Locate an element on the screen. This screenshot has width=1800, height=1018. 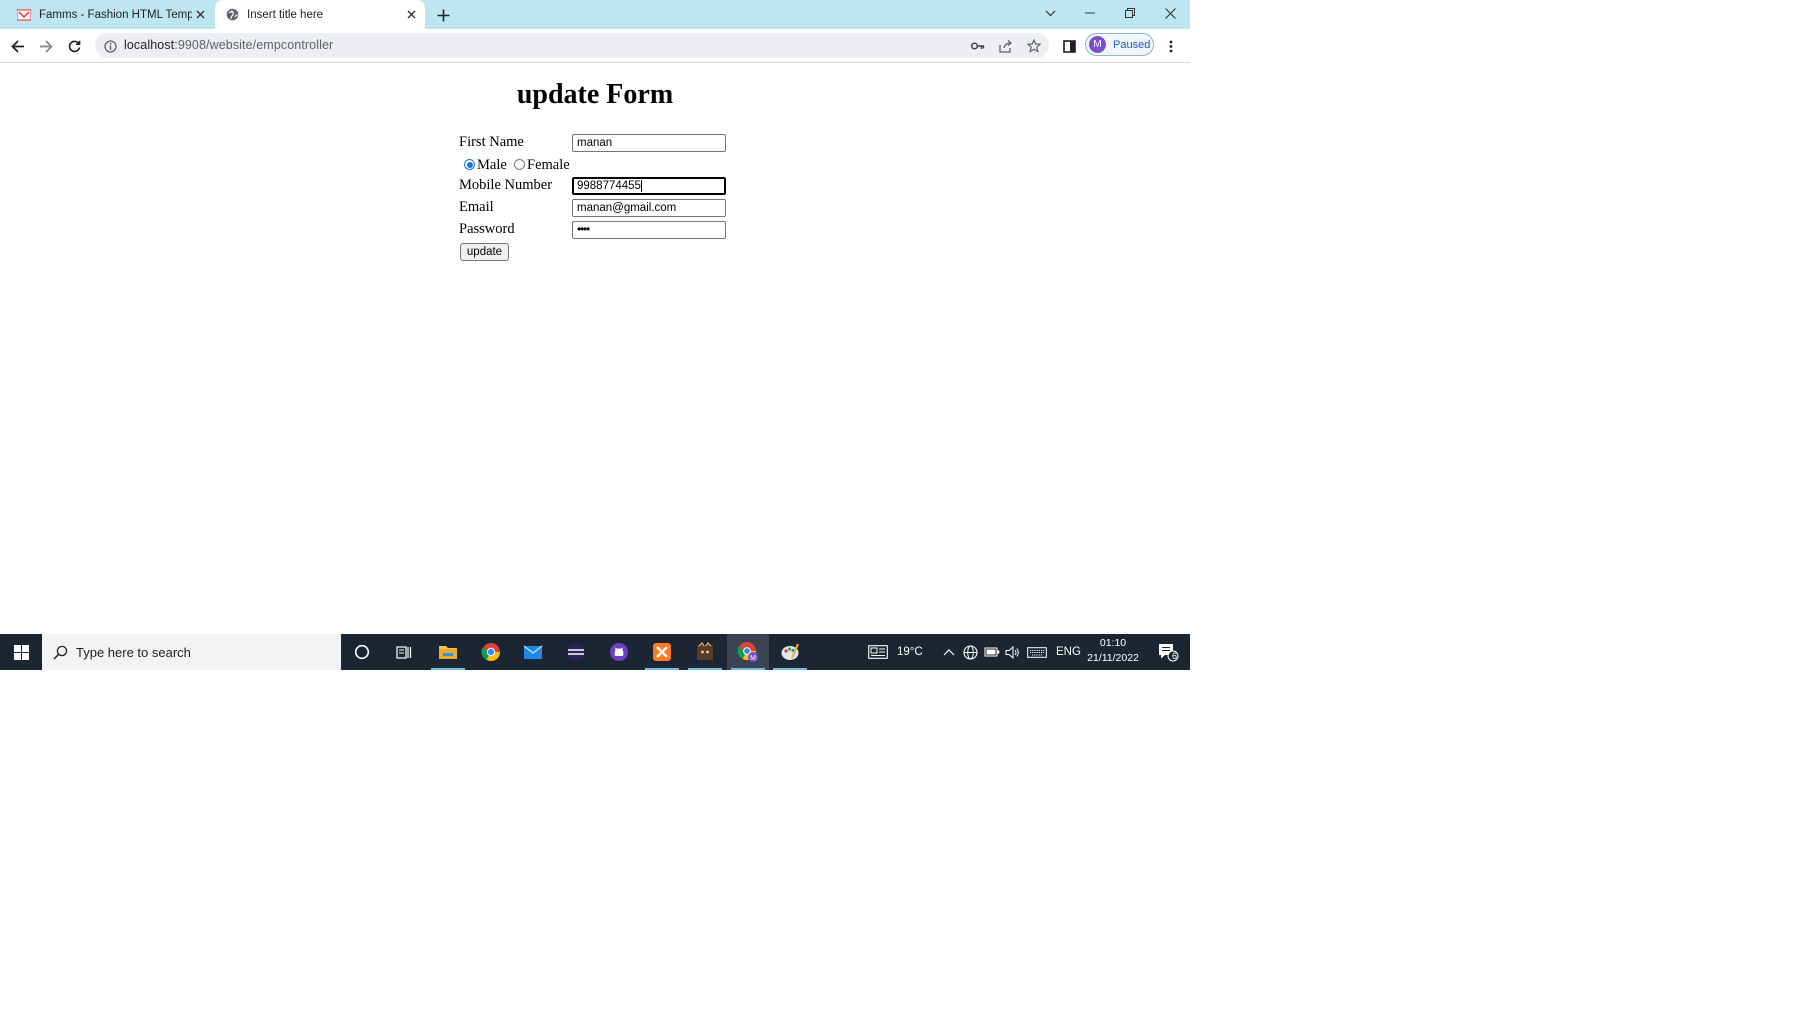
info-icon is located at coordinates (110, 46).